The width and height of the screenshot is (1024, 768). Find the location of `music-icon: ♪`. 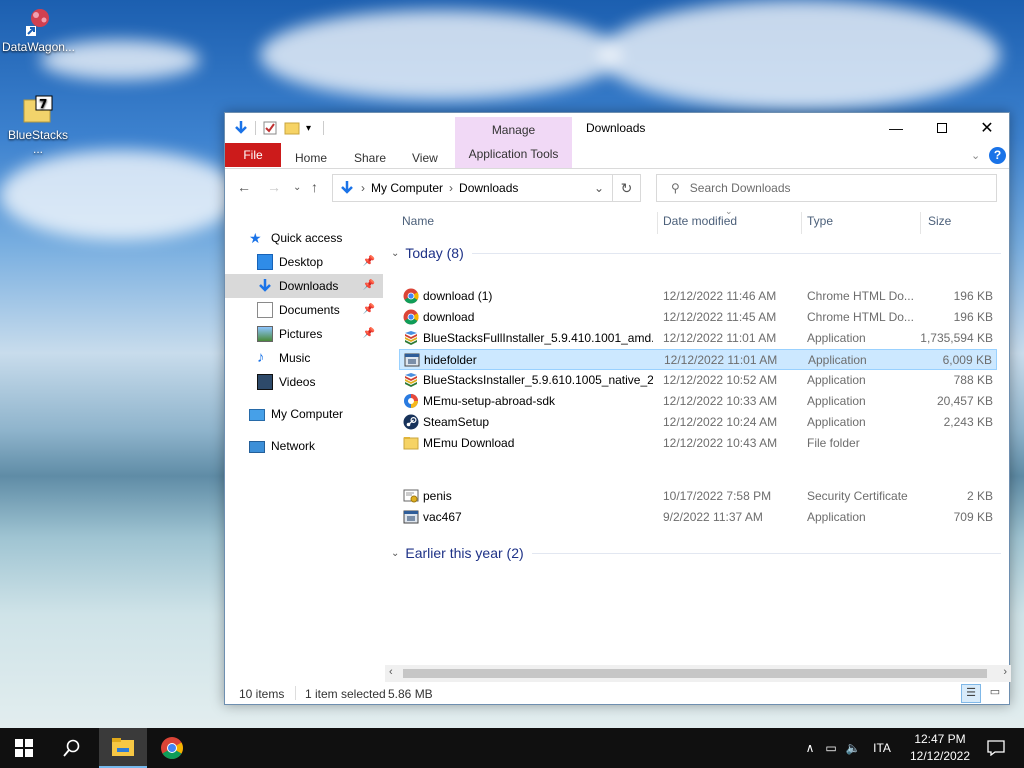

music-icon: ♪ is located at coordinates (261, 357).